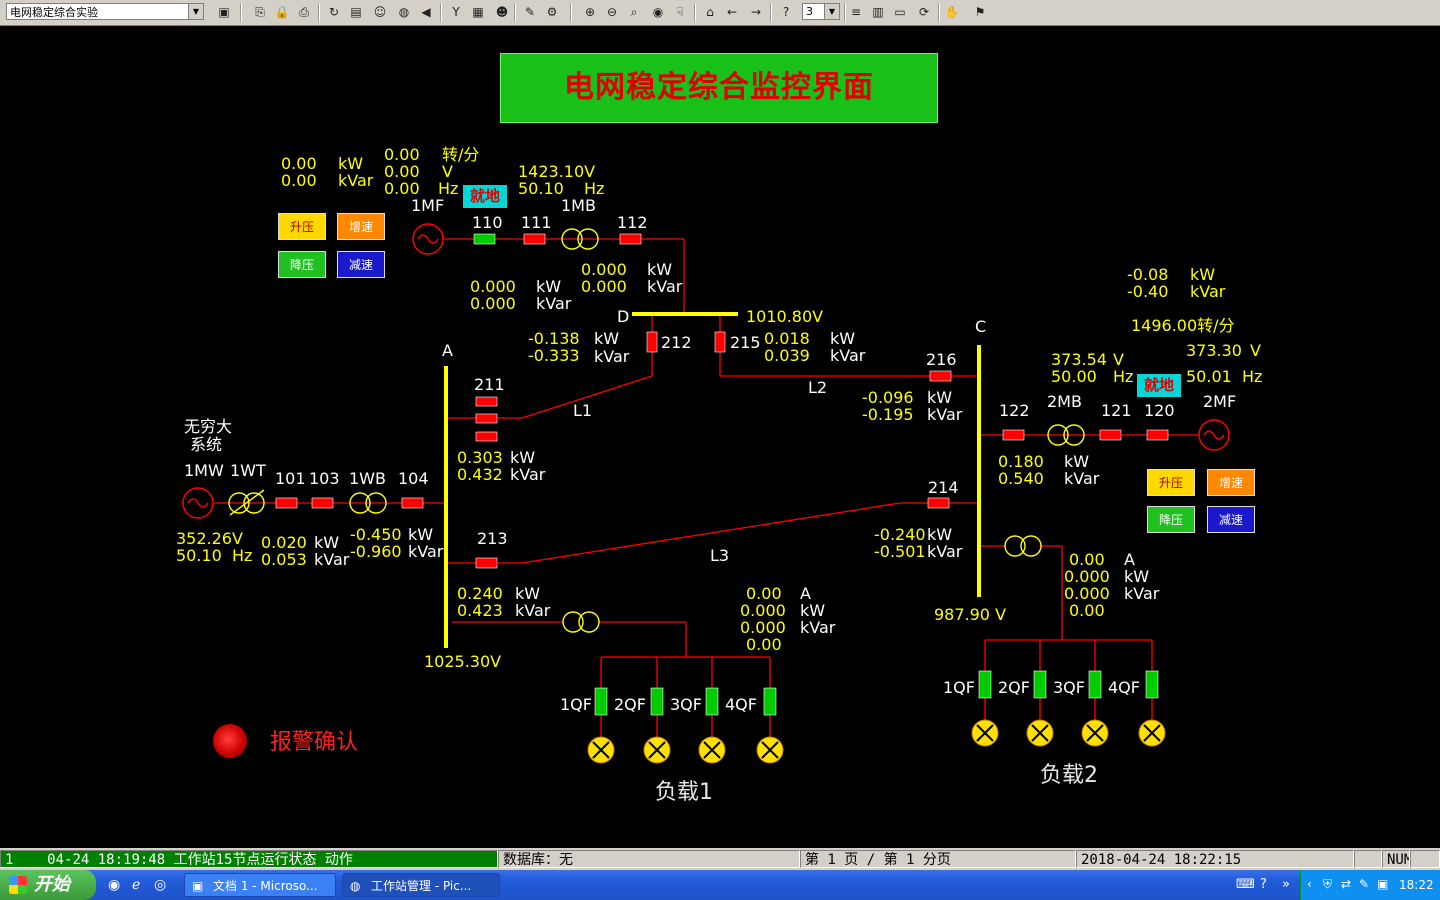 This screenshot has height=900, width=1440. What do you see at coordinates (1171, 519) in the screenshot?
I see `gen2-lower-voltage-button: 降压` at bounding box center [1171, 519].